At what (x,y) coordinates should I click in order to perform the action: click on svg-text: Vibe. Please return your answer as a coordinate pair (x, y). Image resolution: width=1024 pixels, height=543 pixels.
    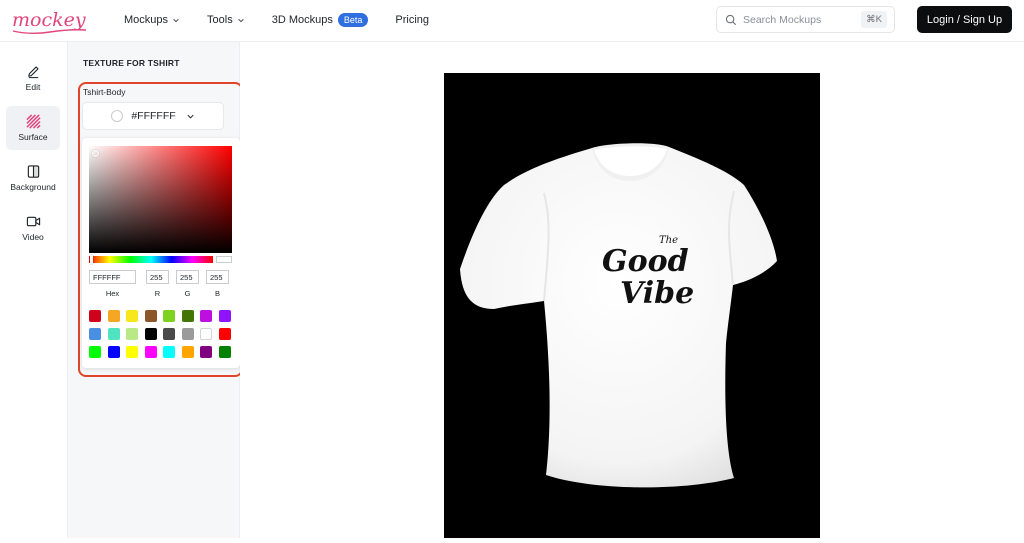
    Looking at the image, I should click on (657, 293).